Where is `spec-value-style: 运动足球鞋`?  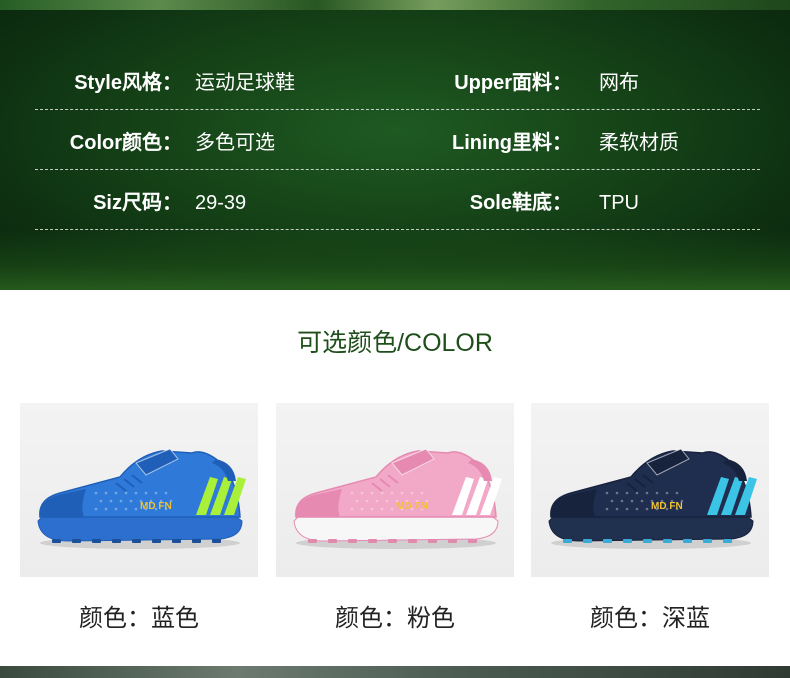
spec-value-style: 运动足球鞋 is located at coordinates (245, 83).